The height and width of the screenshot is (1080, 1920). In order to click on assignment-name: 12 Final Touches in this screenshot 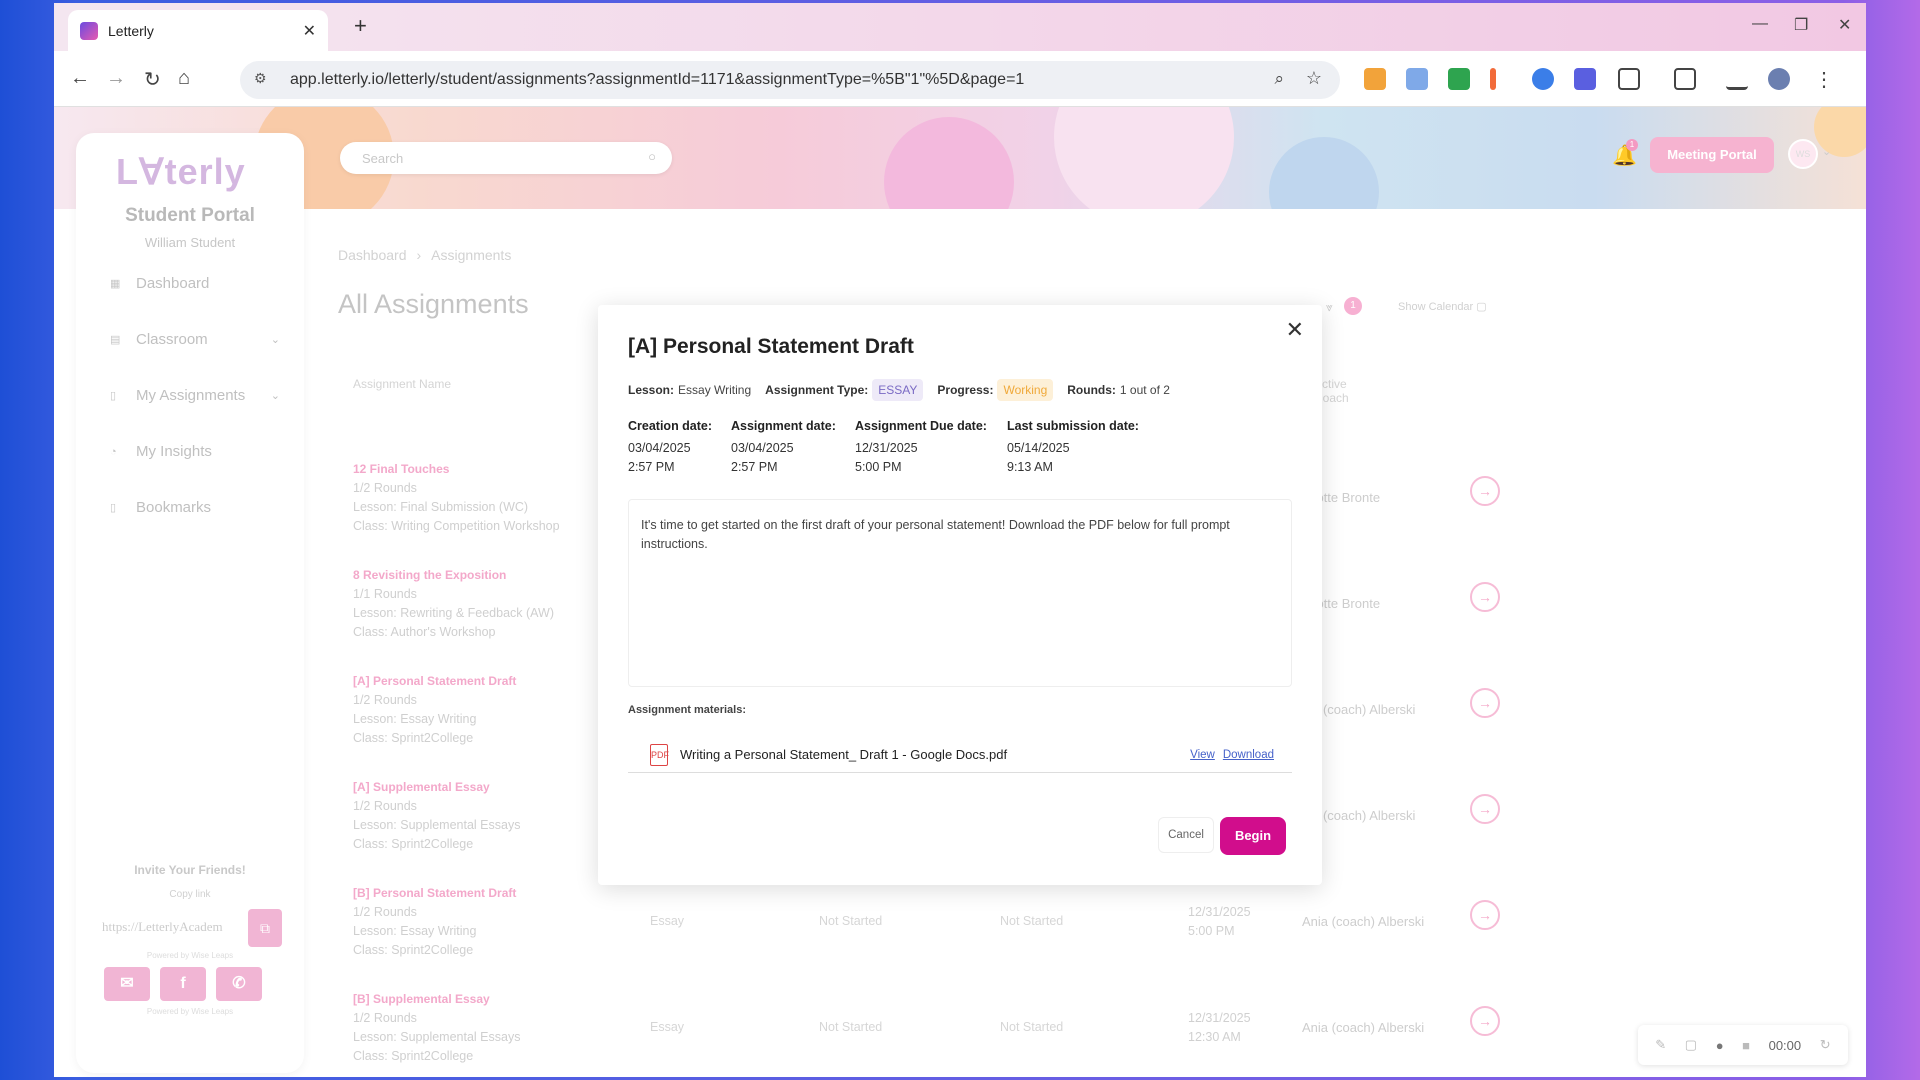, I will do `click(401, 469)`.